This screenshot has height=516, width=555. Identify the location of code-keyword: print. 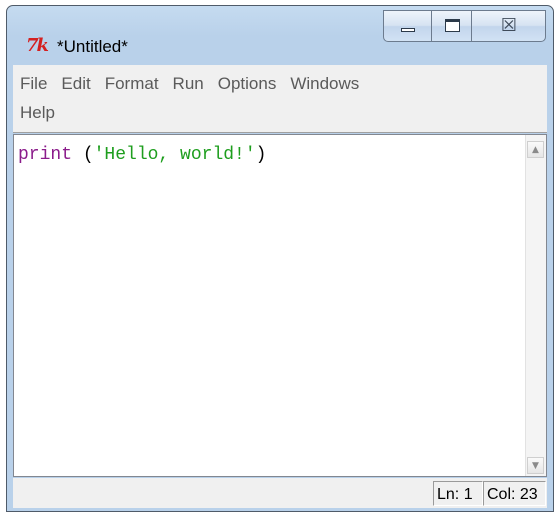
(45, 155).